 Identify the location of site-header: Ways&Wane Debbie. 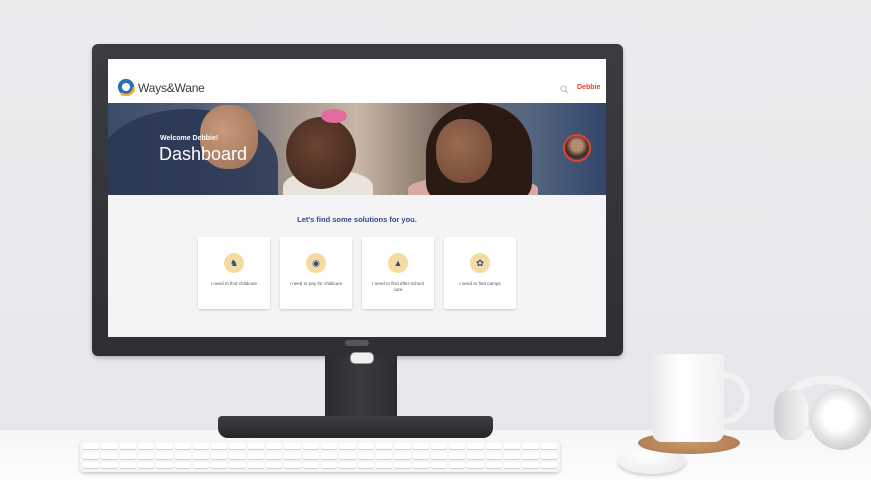
(357, 81).